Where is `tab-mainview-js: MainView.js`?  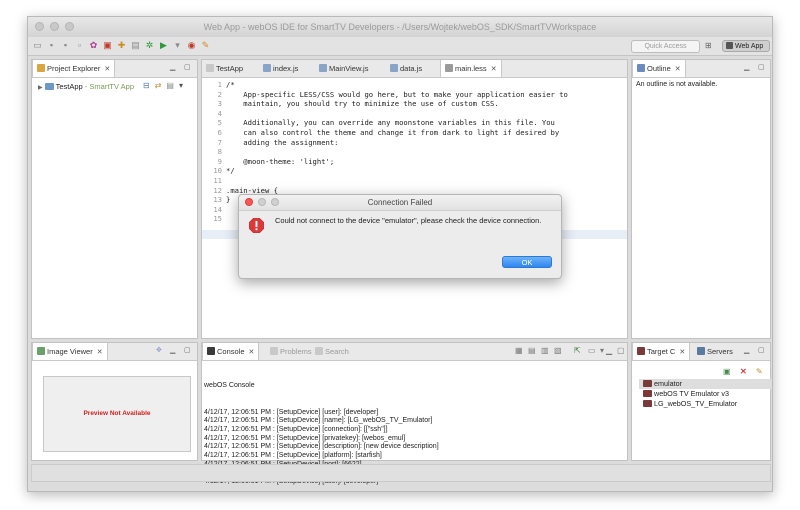 tab-mainview-js: MainView.js is located at coordinates (343, 68).